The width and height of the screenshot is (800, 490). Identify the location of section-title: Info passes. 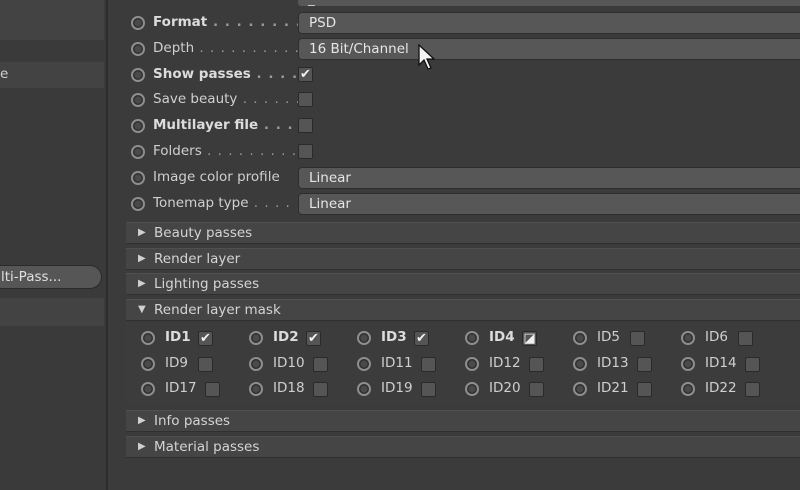
(192, 421).